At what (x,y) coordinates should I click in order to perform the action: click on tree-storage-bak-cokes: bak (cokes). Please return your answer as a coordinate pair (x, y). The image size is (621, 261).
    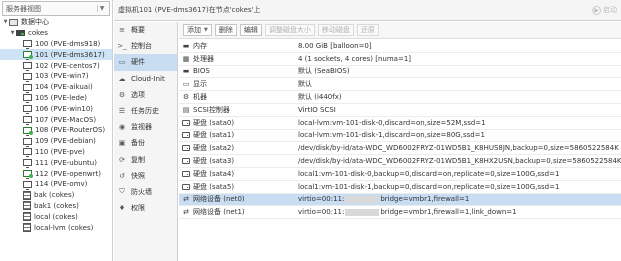
    Looking at the image, I should click on (56, 195).